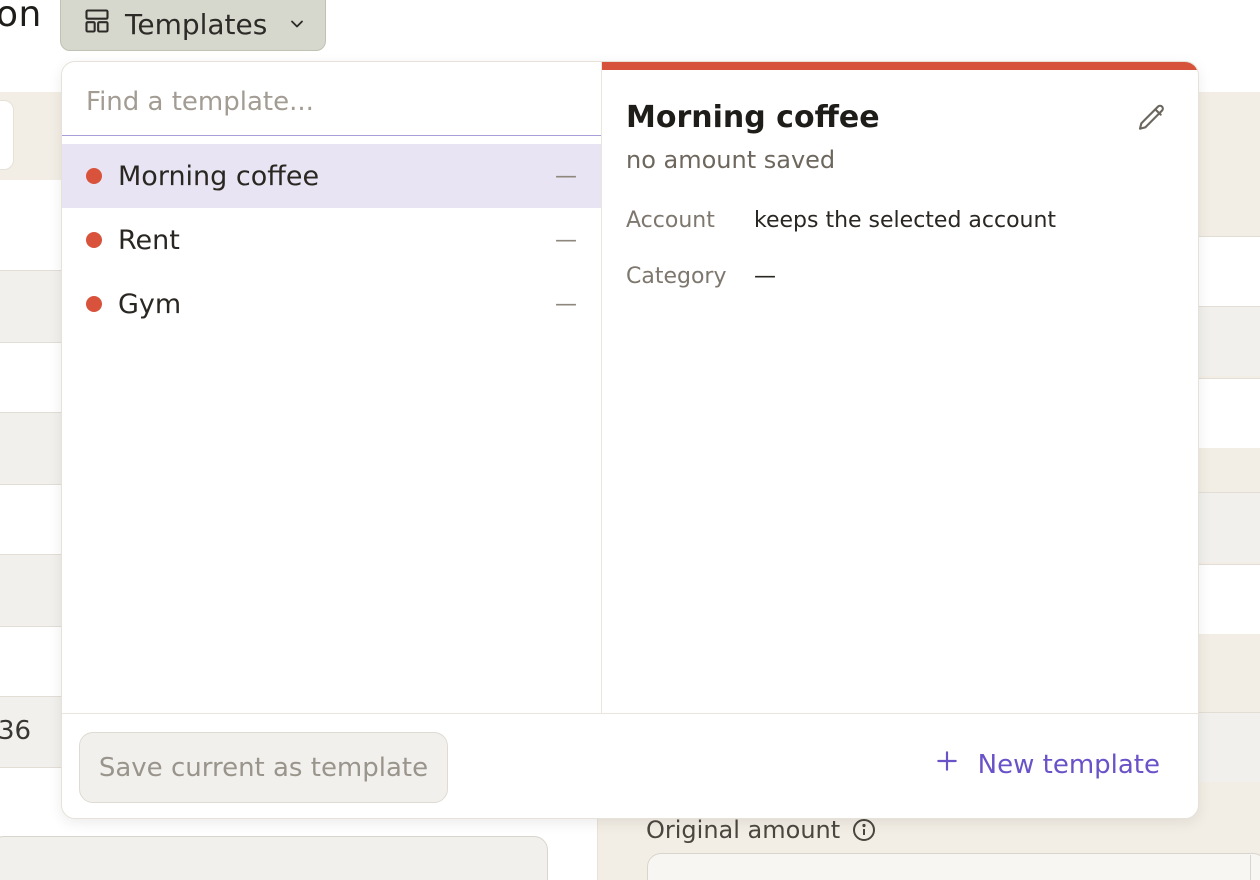  What do you see at coordinates (731, 160) in the screenshot?
I see `detail-subtitle: no amount saved` at bounding box center [731, 160].